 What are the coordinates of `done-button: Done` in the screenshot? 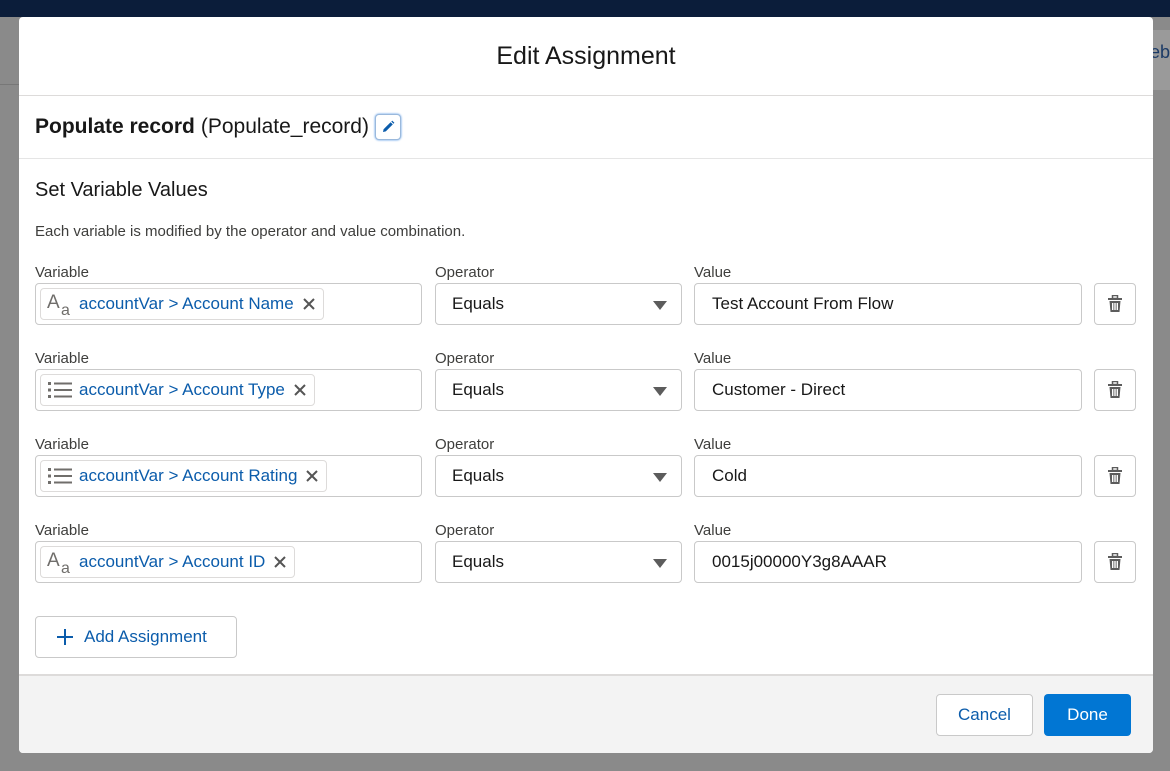 It's located at (1087, 715).